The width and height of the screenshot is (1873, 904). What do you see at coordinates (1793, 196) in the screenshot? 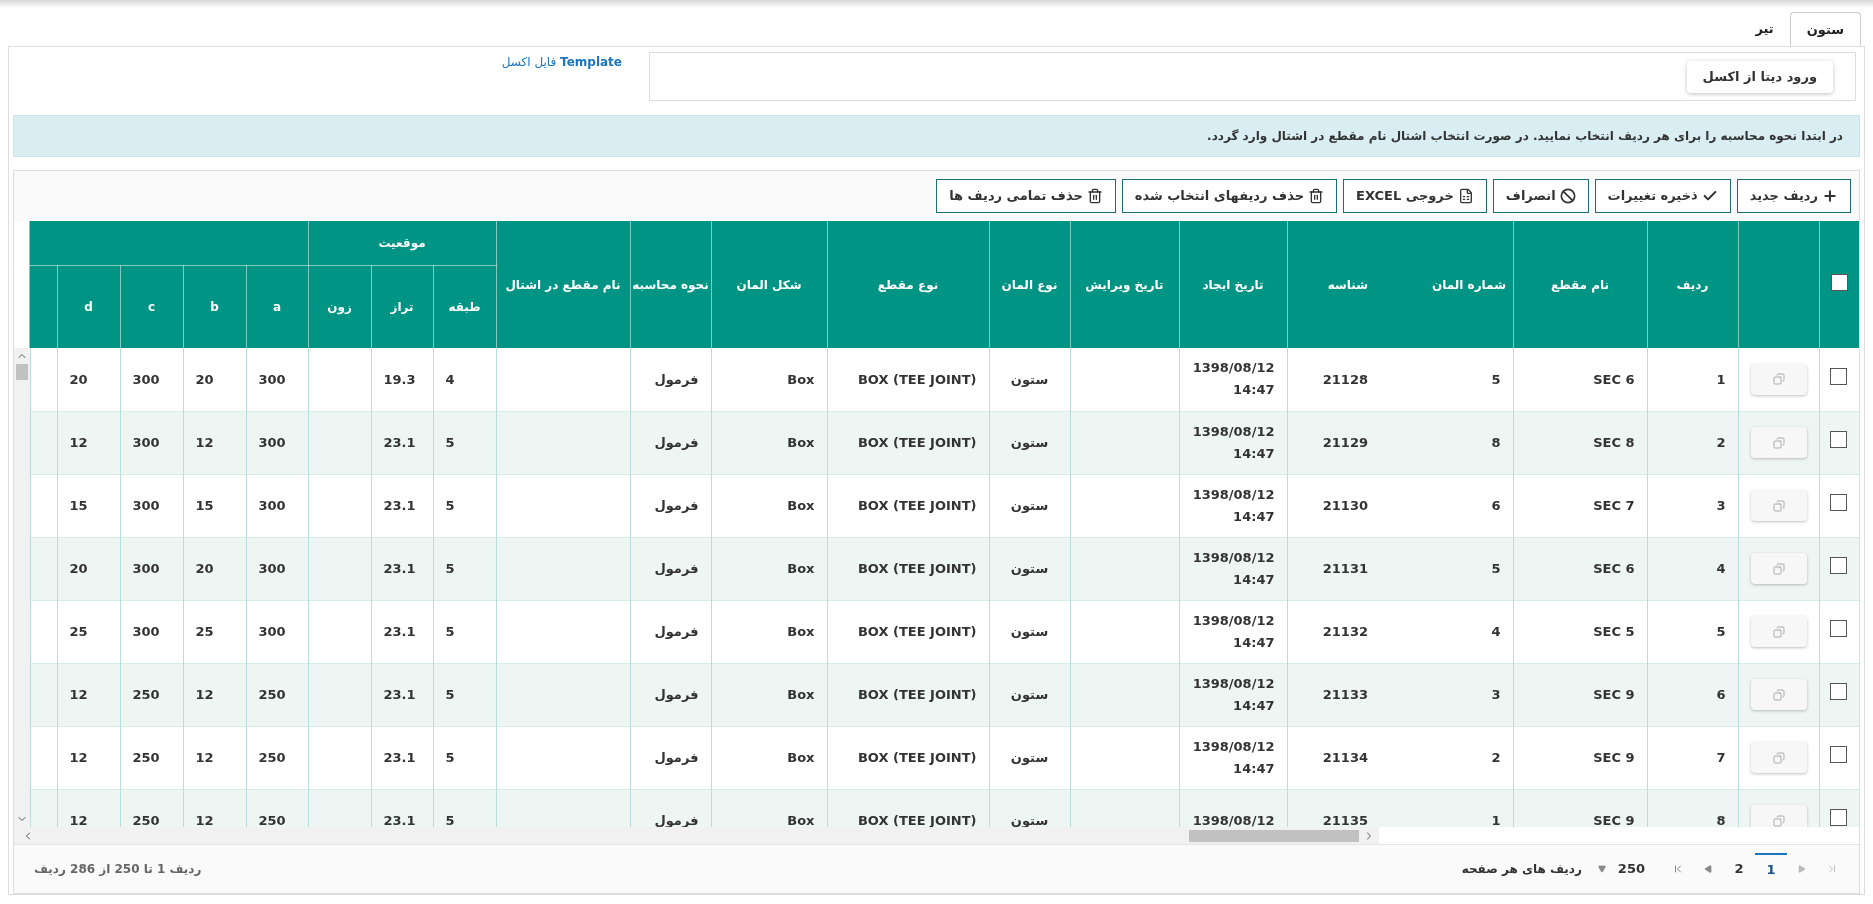
I see `toolbar-button: ردیف جدید` at bounding box center [1793, 196].